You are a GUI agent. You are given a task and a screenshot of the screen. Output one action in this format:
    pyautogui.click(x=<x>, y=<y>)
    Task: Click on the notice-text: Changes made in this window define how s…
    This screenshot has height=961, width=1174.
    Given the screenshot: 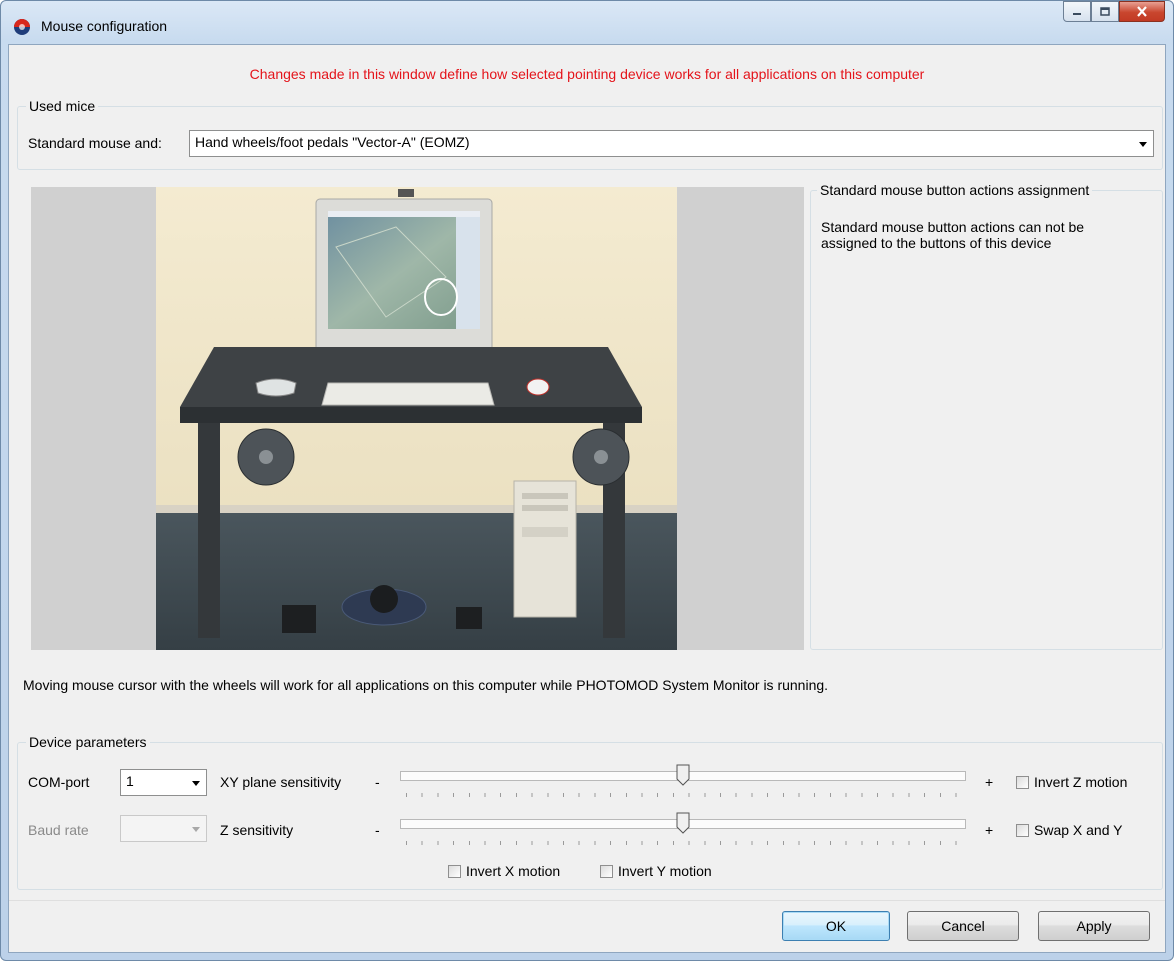 What is the action you would take?
    pyautogui.click(x=587, y=74)
    